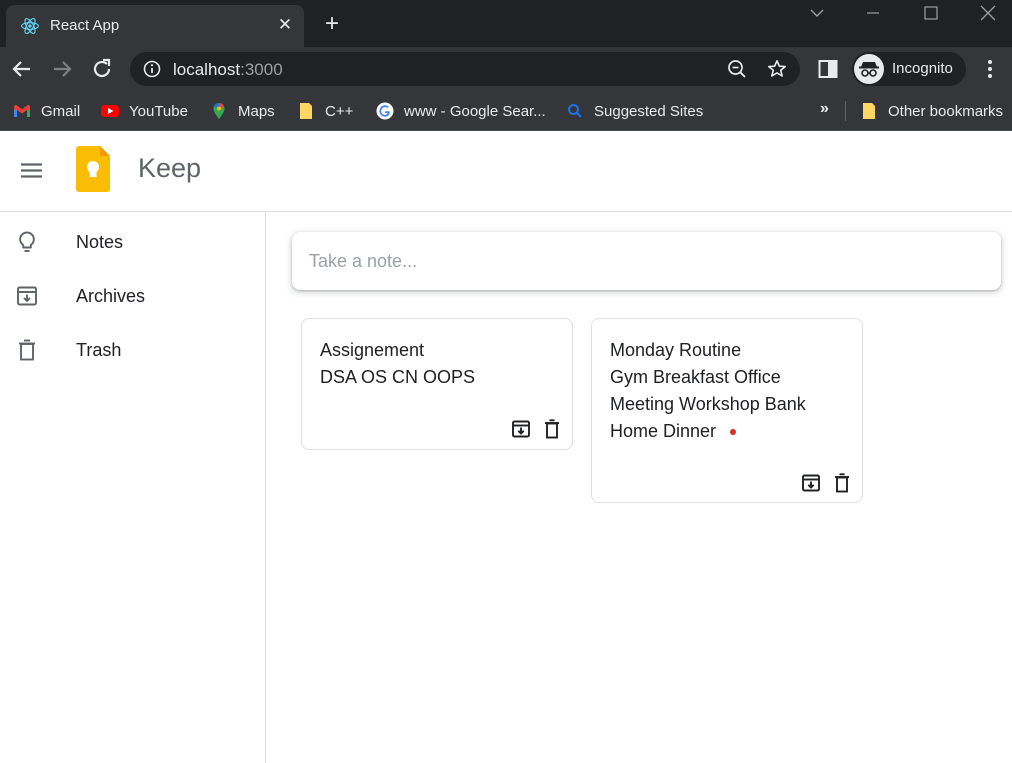 The width and height of the screenshot is (1012, 763). Describe the element at coordinates (339, 111) in the screenshot. I see `bookmark-label: C++` at that location.